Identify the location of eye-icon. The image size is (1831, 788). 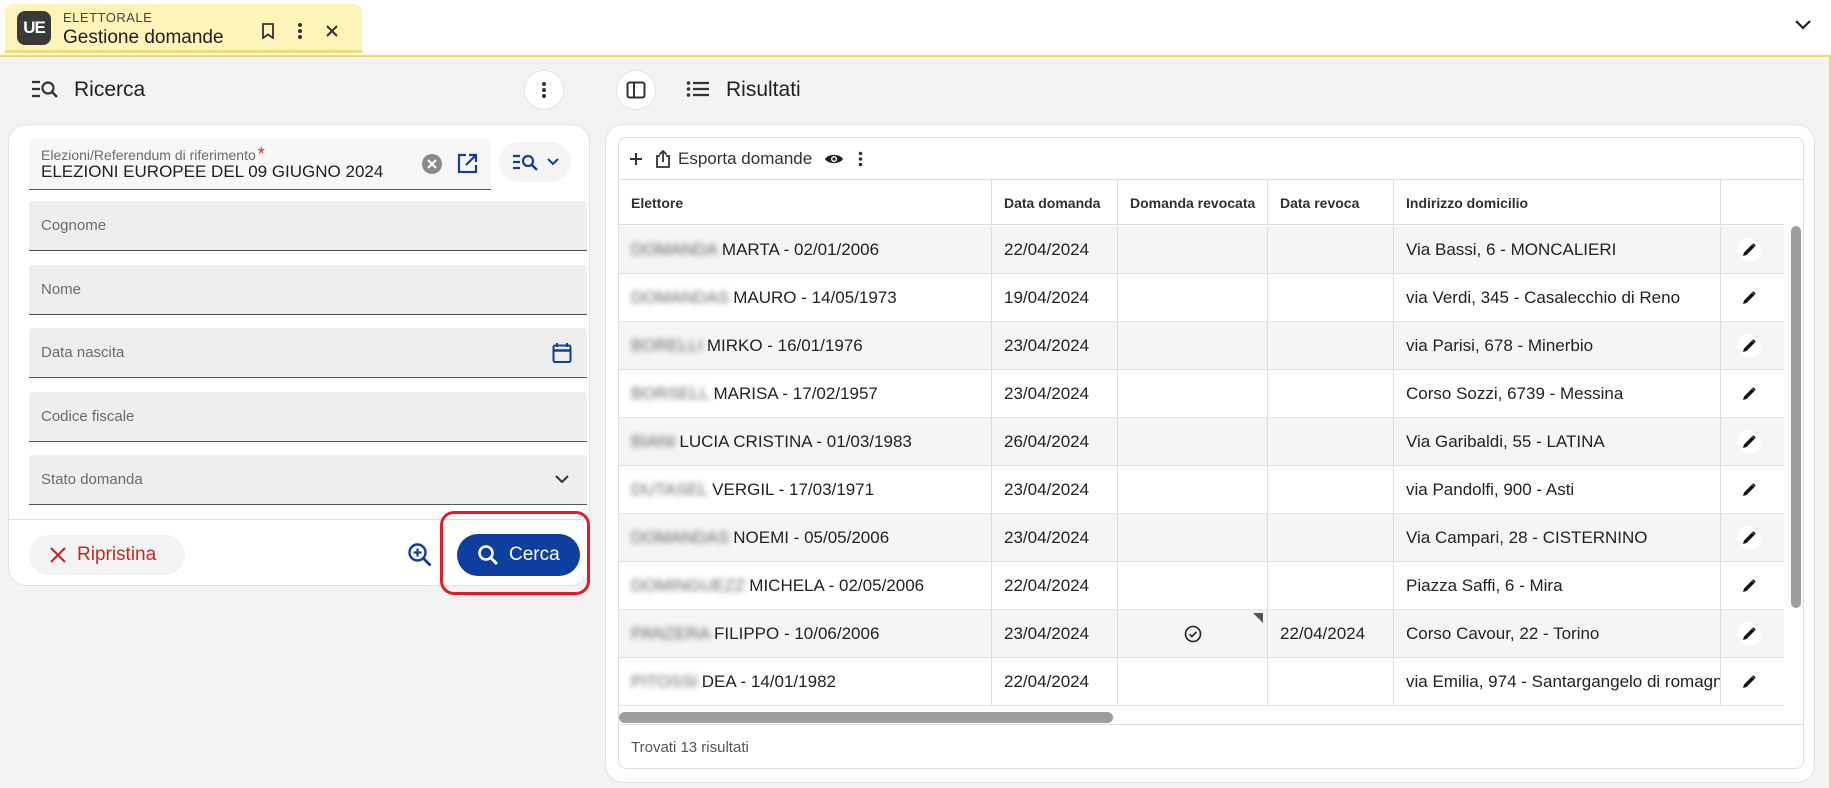
(834, 159).